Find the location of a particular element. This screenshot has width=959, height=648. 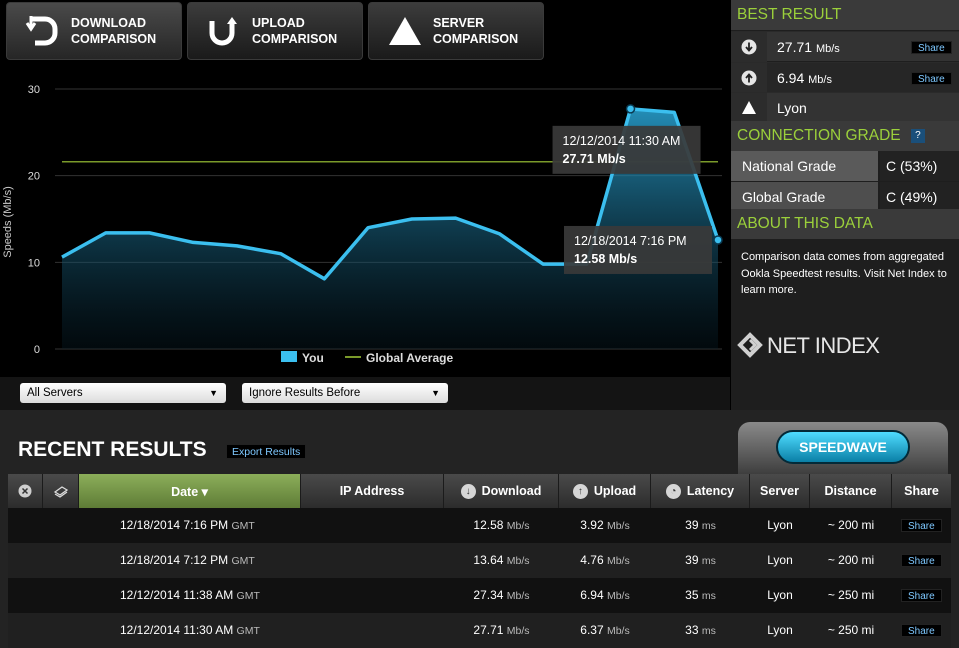

row-upload: 4.76 Mb/s is located at coordinates (605, 560).